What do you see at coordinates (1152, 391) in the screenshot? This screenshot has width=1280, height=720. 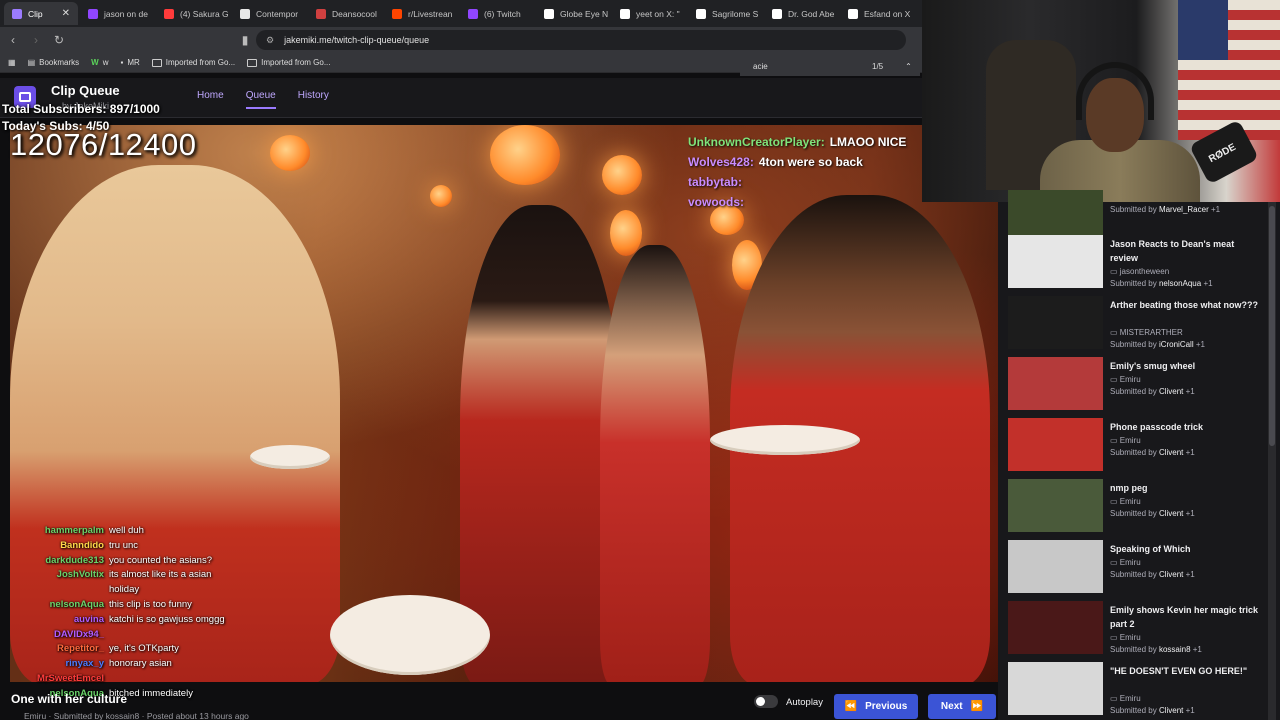 I see `queue-item-submitter: Submitted by Clivent +1` at bounding box center [1152, 391].